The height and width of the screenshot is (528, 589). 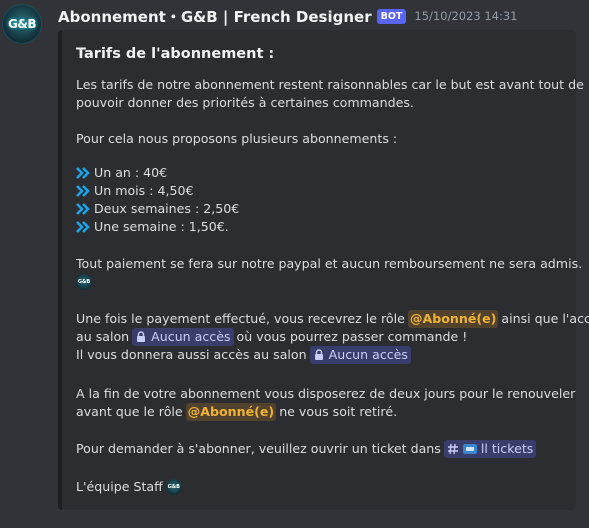 I want to click on emoji-row: G&B, so click(x=84, y=282).